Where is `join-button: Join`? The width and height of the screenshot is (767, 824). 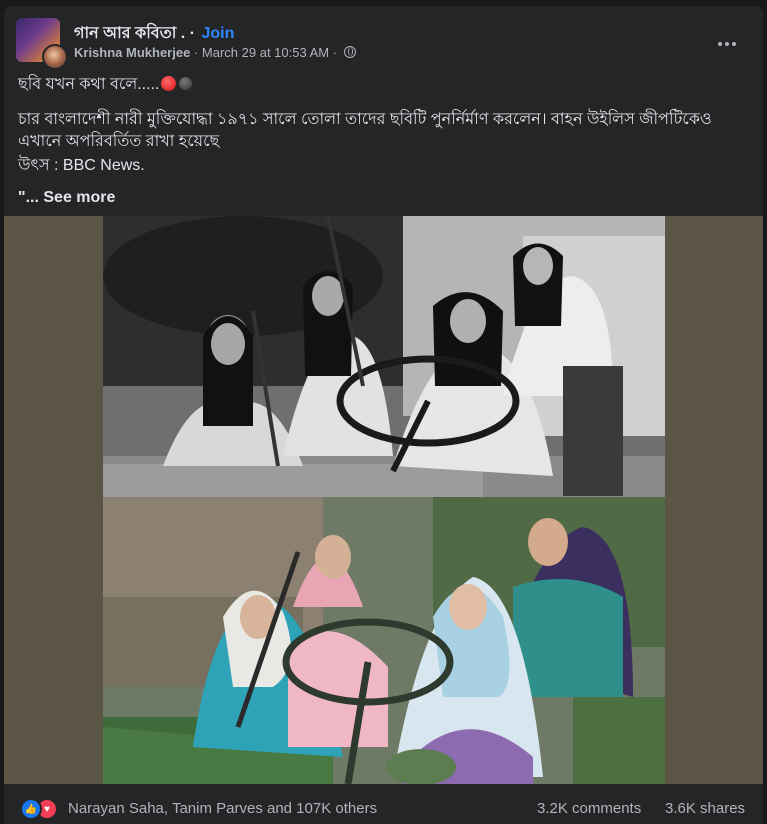 join-button: Join is located at coordinates (217, 33).